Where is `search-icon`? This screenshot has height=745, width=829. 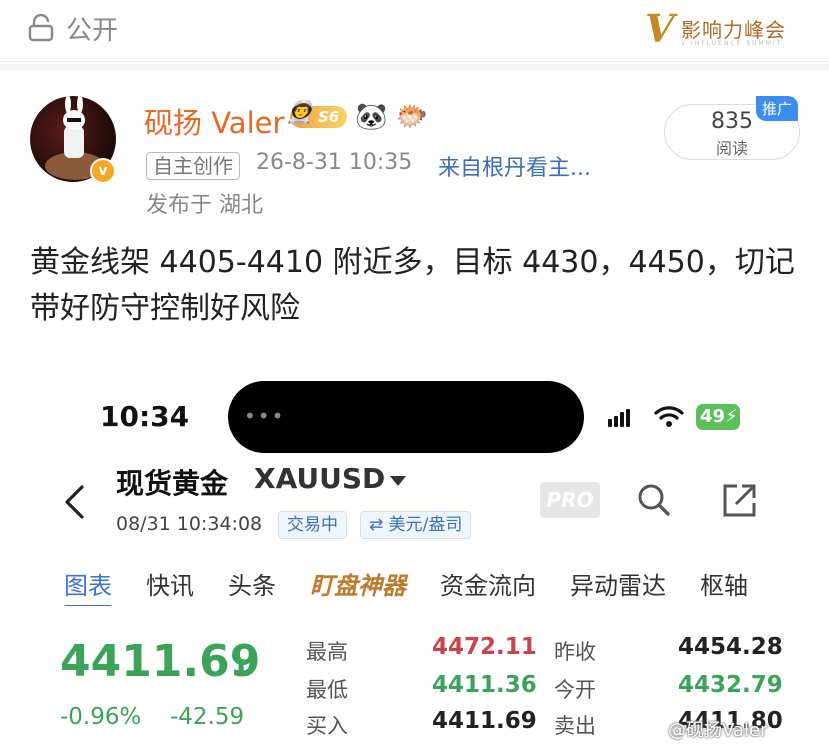
search-icon is located at coordinates (654, 500).